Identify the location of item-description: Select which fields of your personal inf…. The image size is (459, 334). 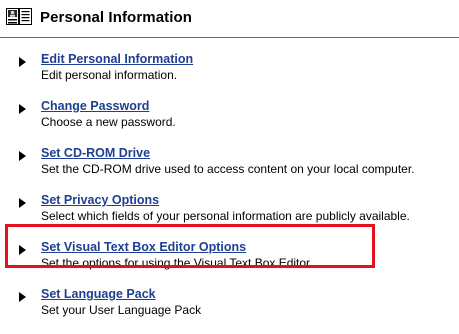
(225, 216).